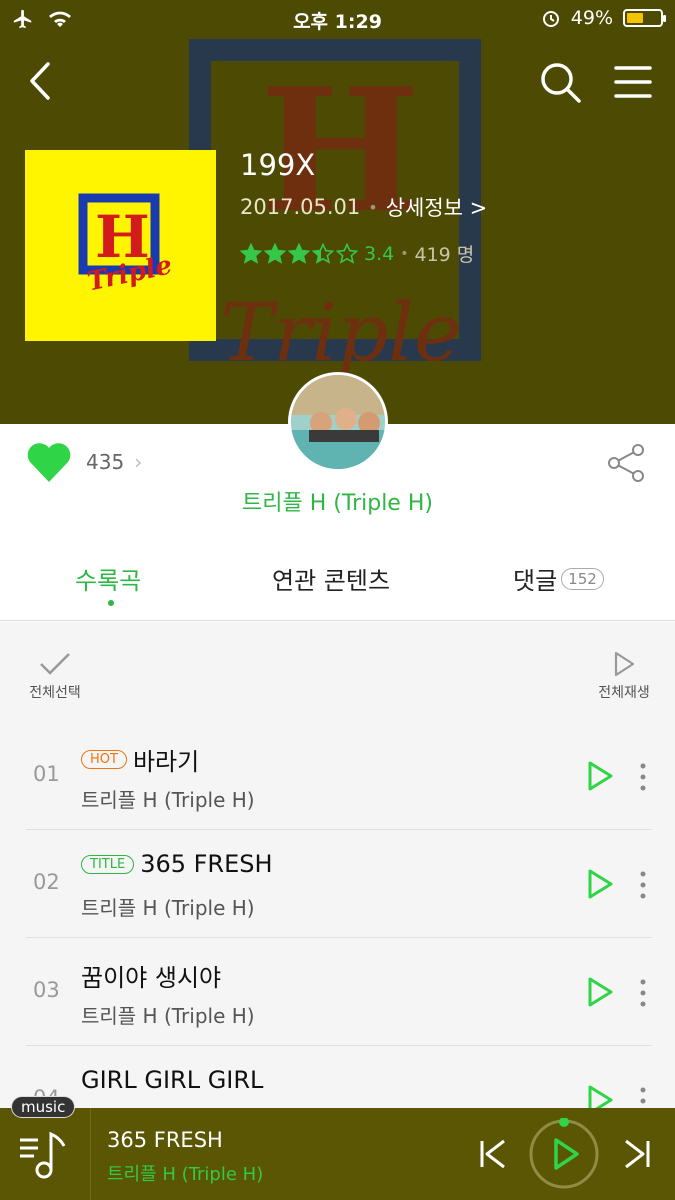 This screenshot has width=675, height=1200. What do you see at coordinates (337, 501) in the screenshot?
I see `artist-name-link: 트리플 H (Triple H)` at bounding box center [337, 501].